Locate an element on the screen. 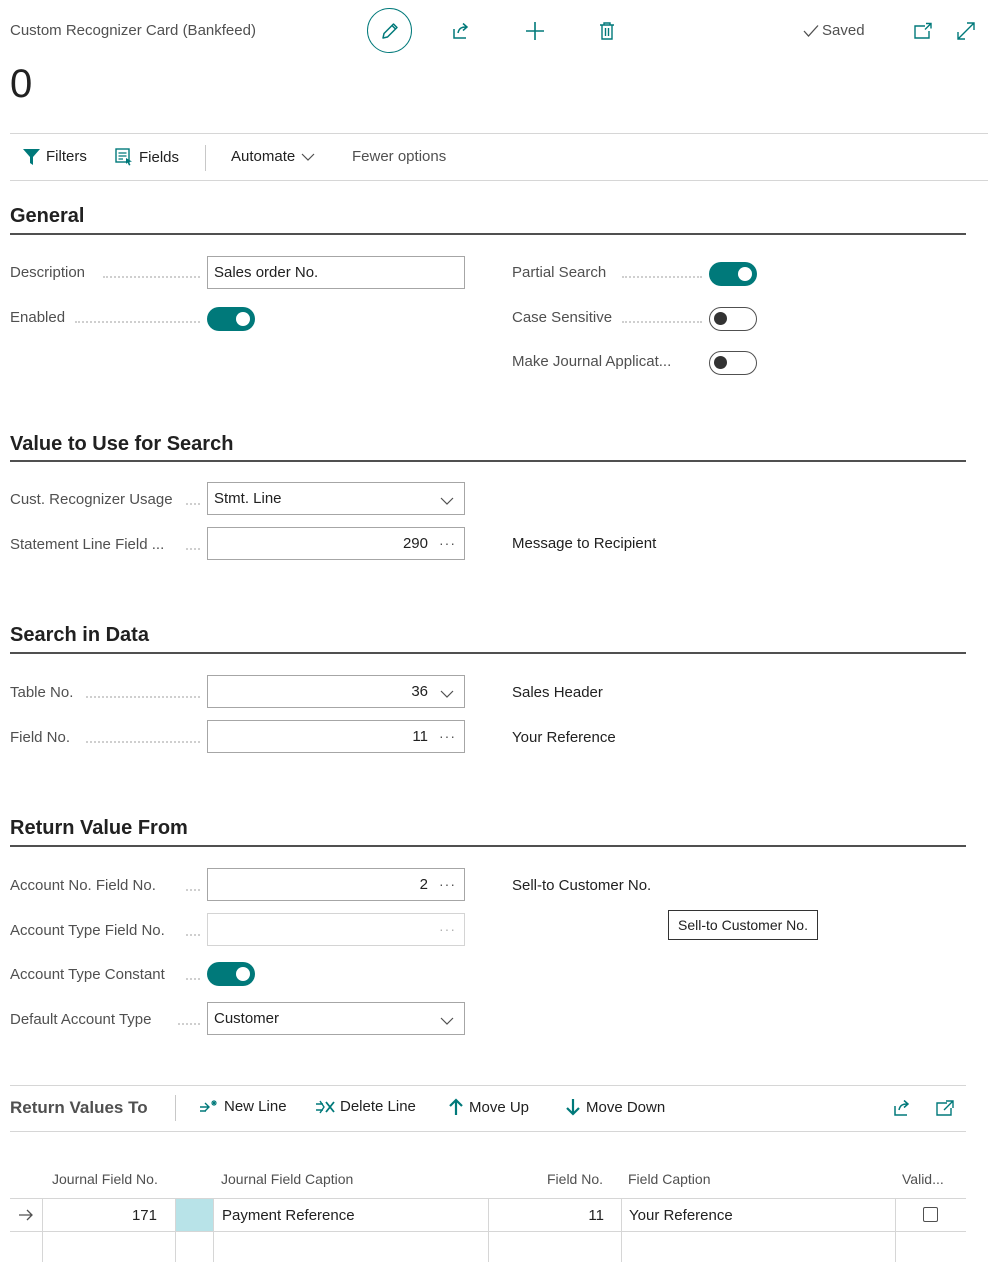 This screenshot has height=1262, width=988. account-no-field-input: 2 ··· is located at coordinates (336, 884).